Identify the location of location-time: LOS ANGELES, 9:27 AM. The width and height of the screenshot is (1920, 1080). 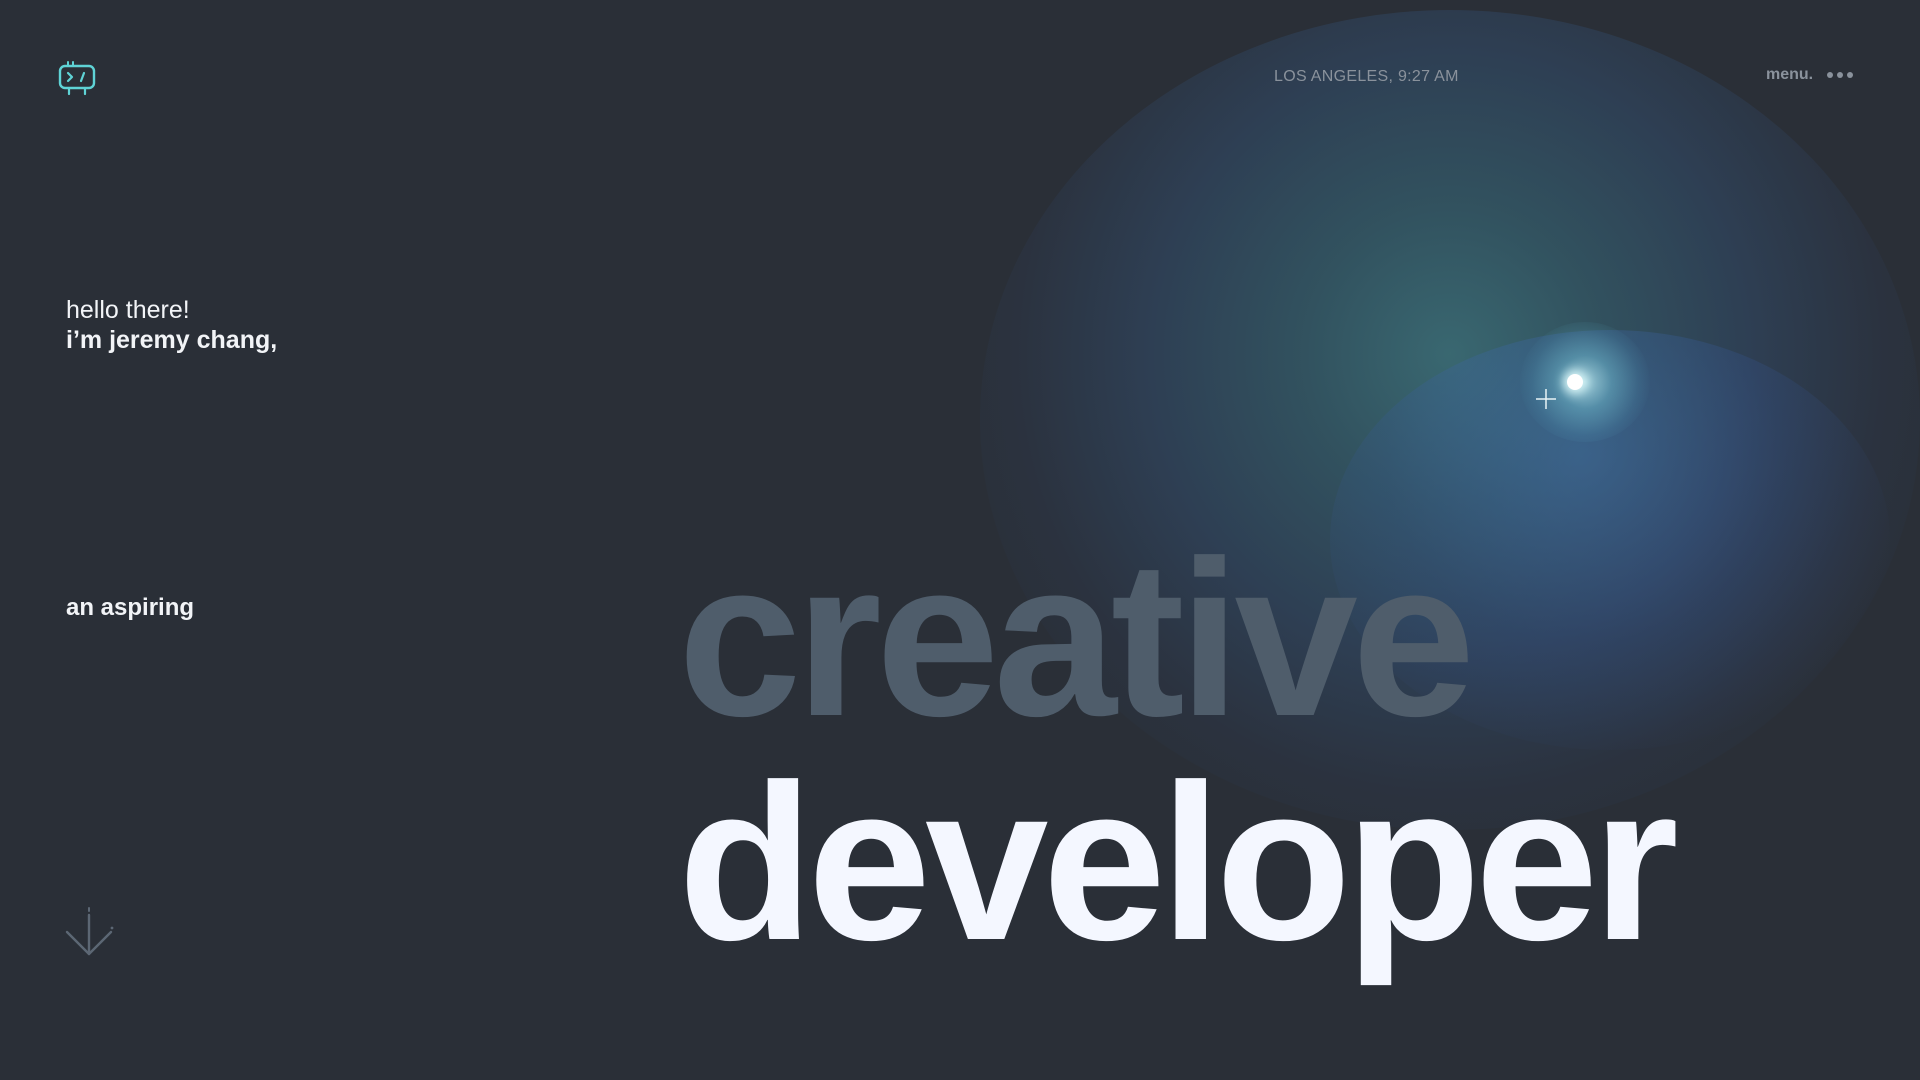
(1366, 76).